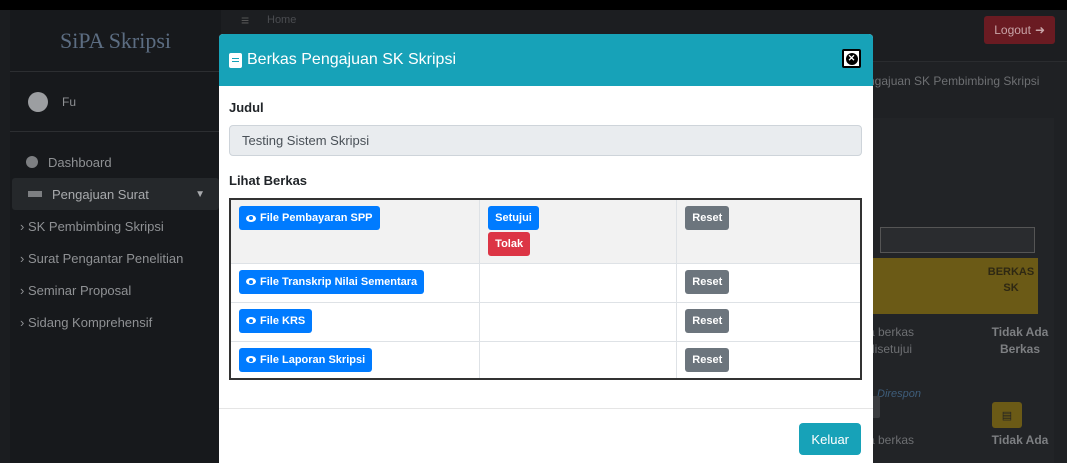  Describe the element at coordinates (69, 102) in the screenshot. I see `user-name: Fu` at that location.